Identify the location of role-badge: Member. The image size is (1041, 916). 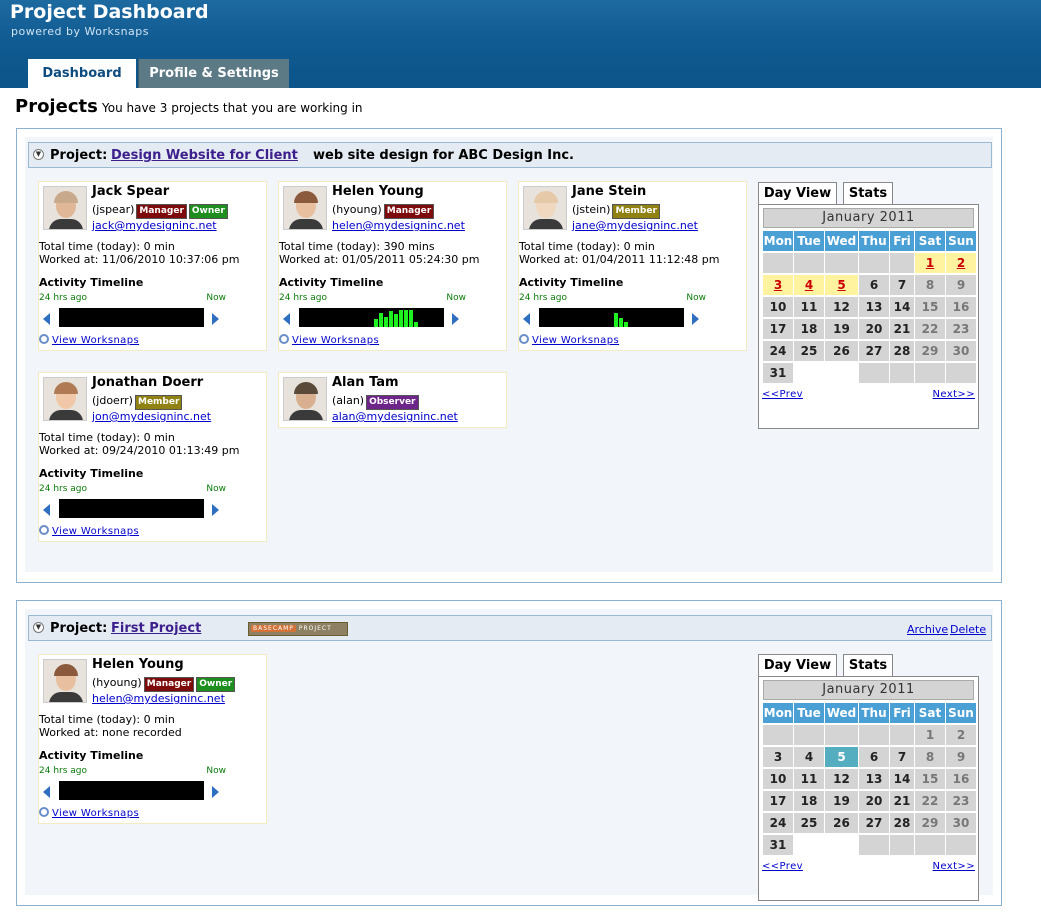
(158, 402).